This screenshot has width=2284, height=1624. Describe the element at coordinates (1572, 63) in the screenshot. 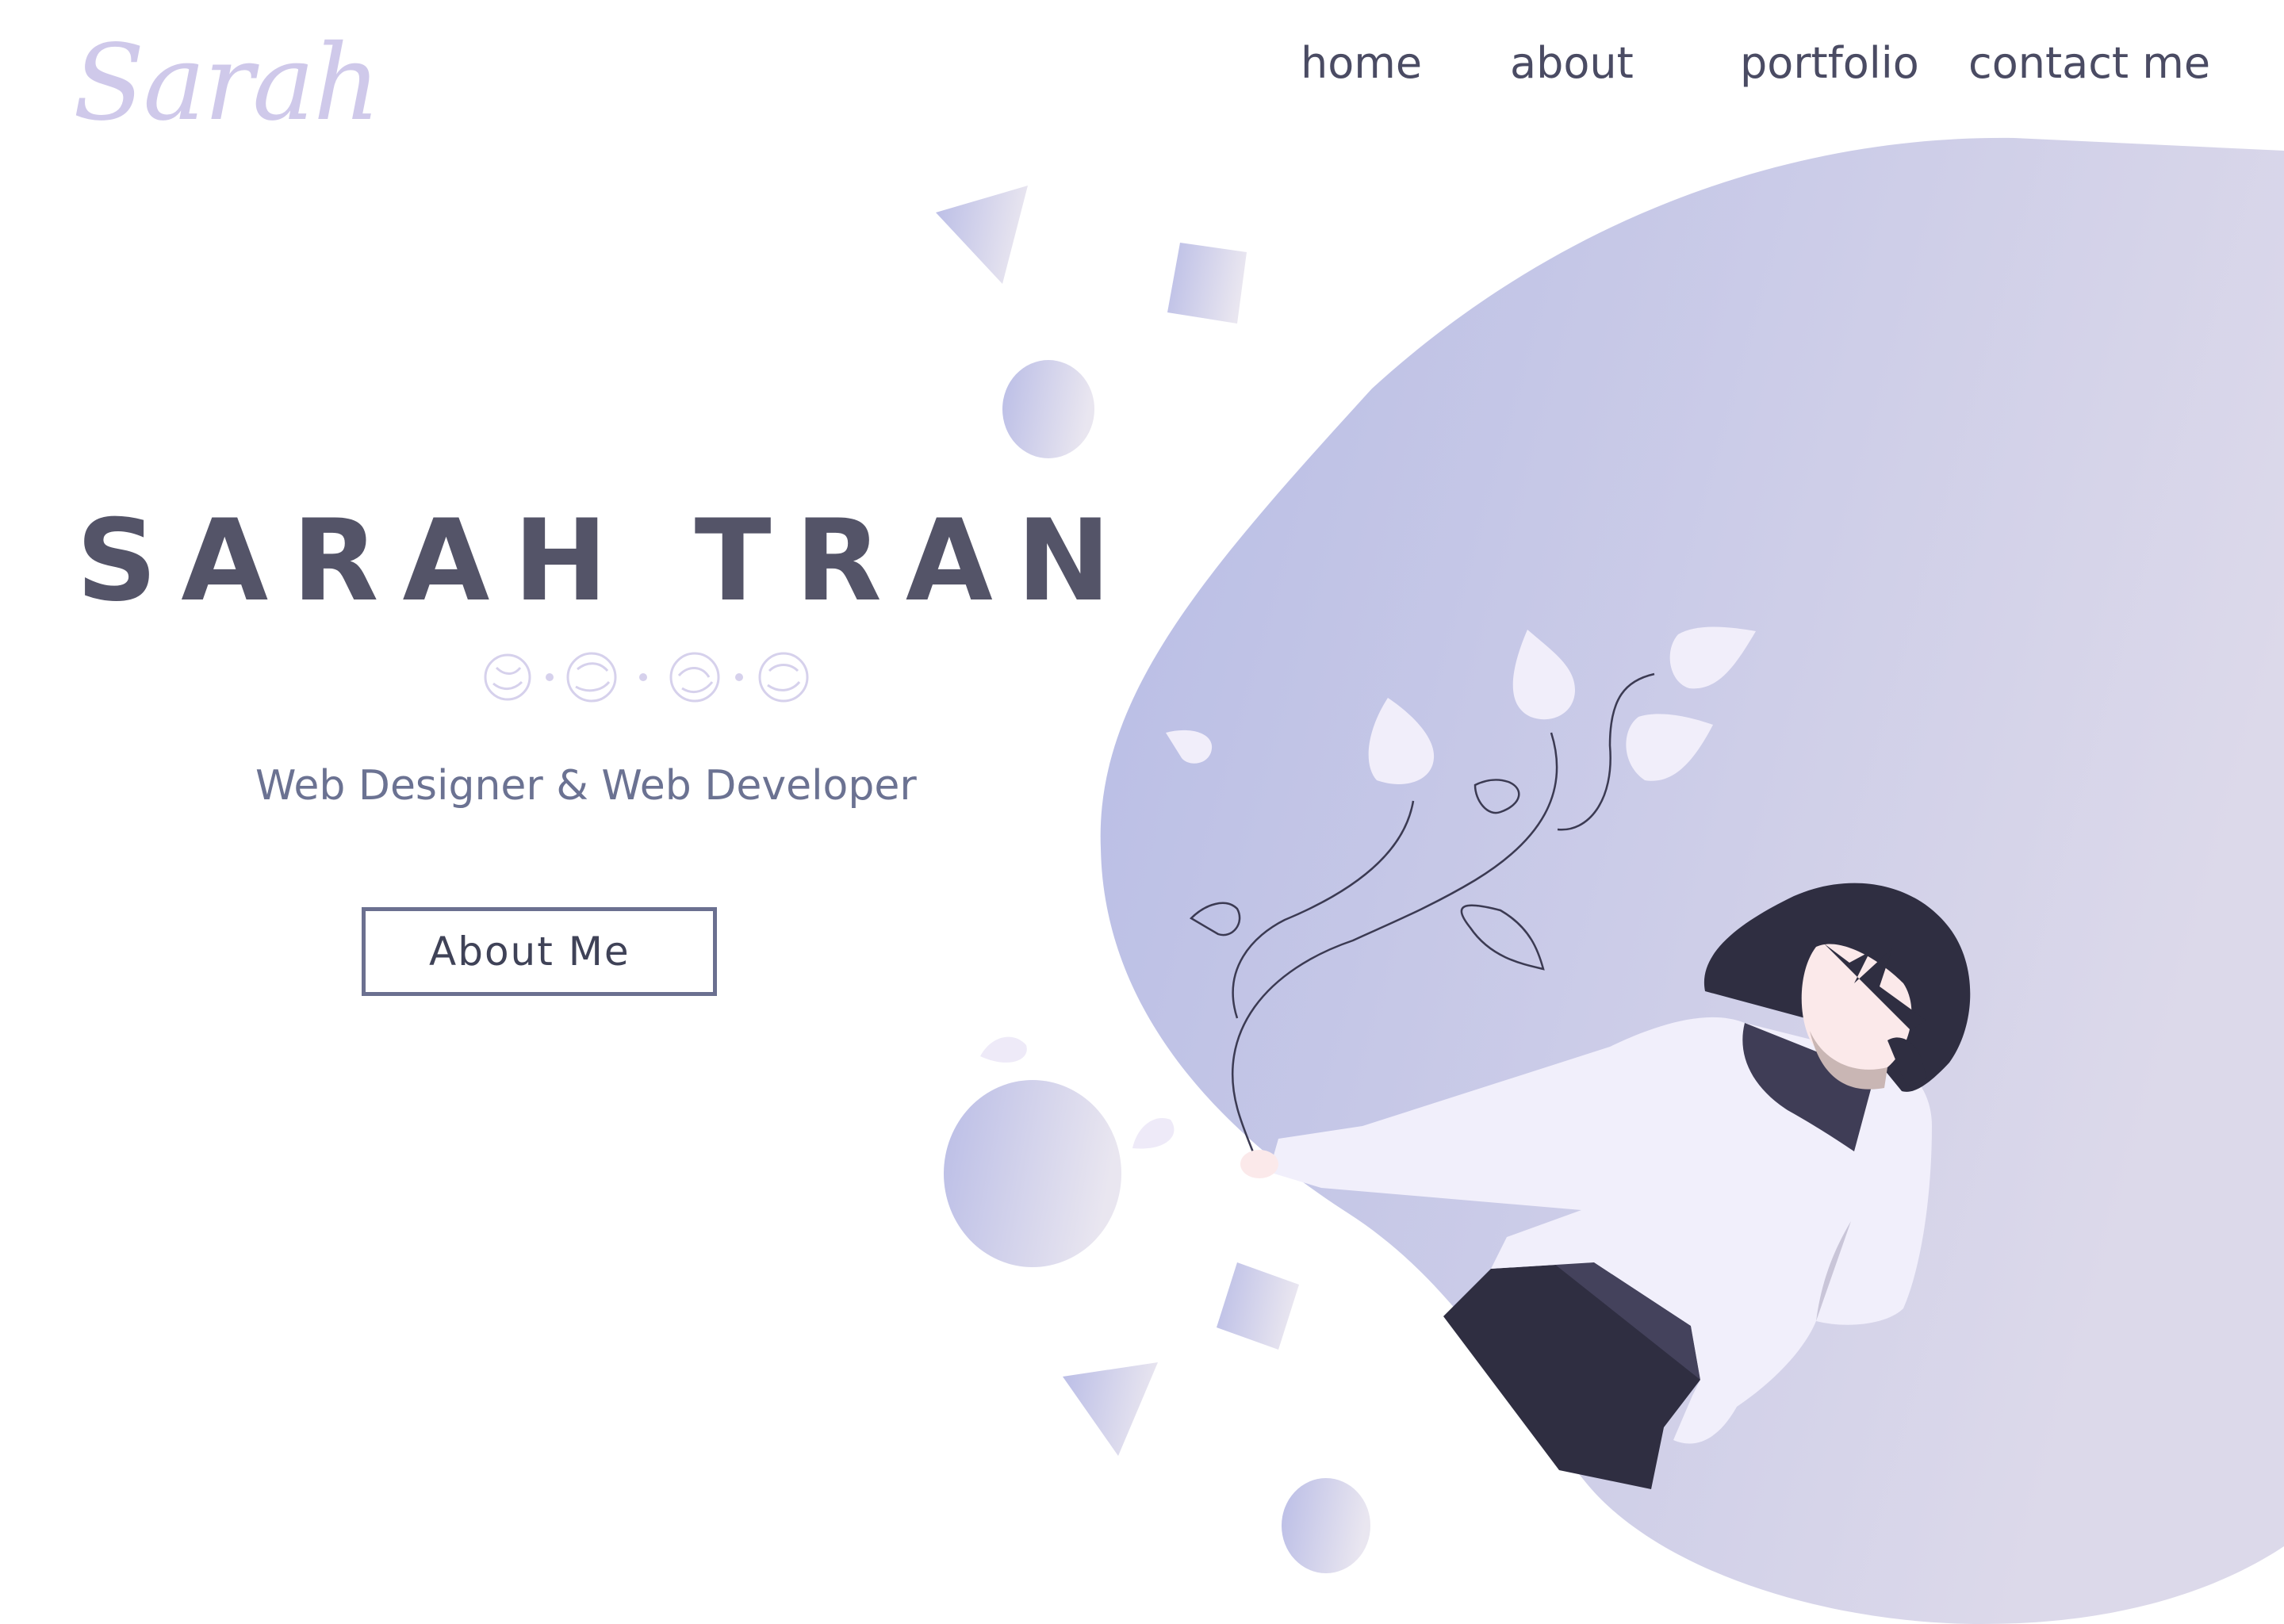

I see `nav-about: about` at that location.